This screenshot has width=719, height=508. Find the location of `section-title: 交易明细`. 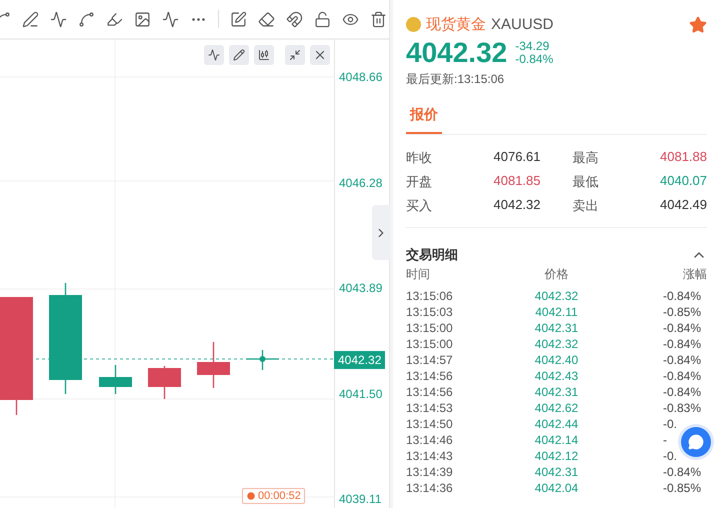

section-title: 交易明细 is located at coordinates (432, 255).